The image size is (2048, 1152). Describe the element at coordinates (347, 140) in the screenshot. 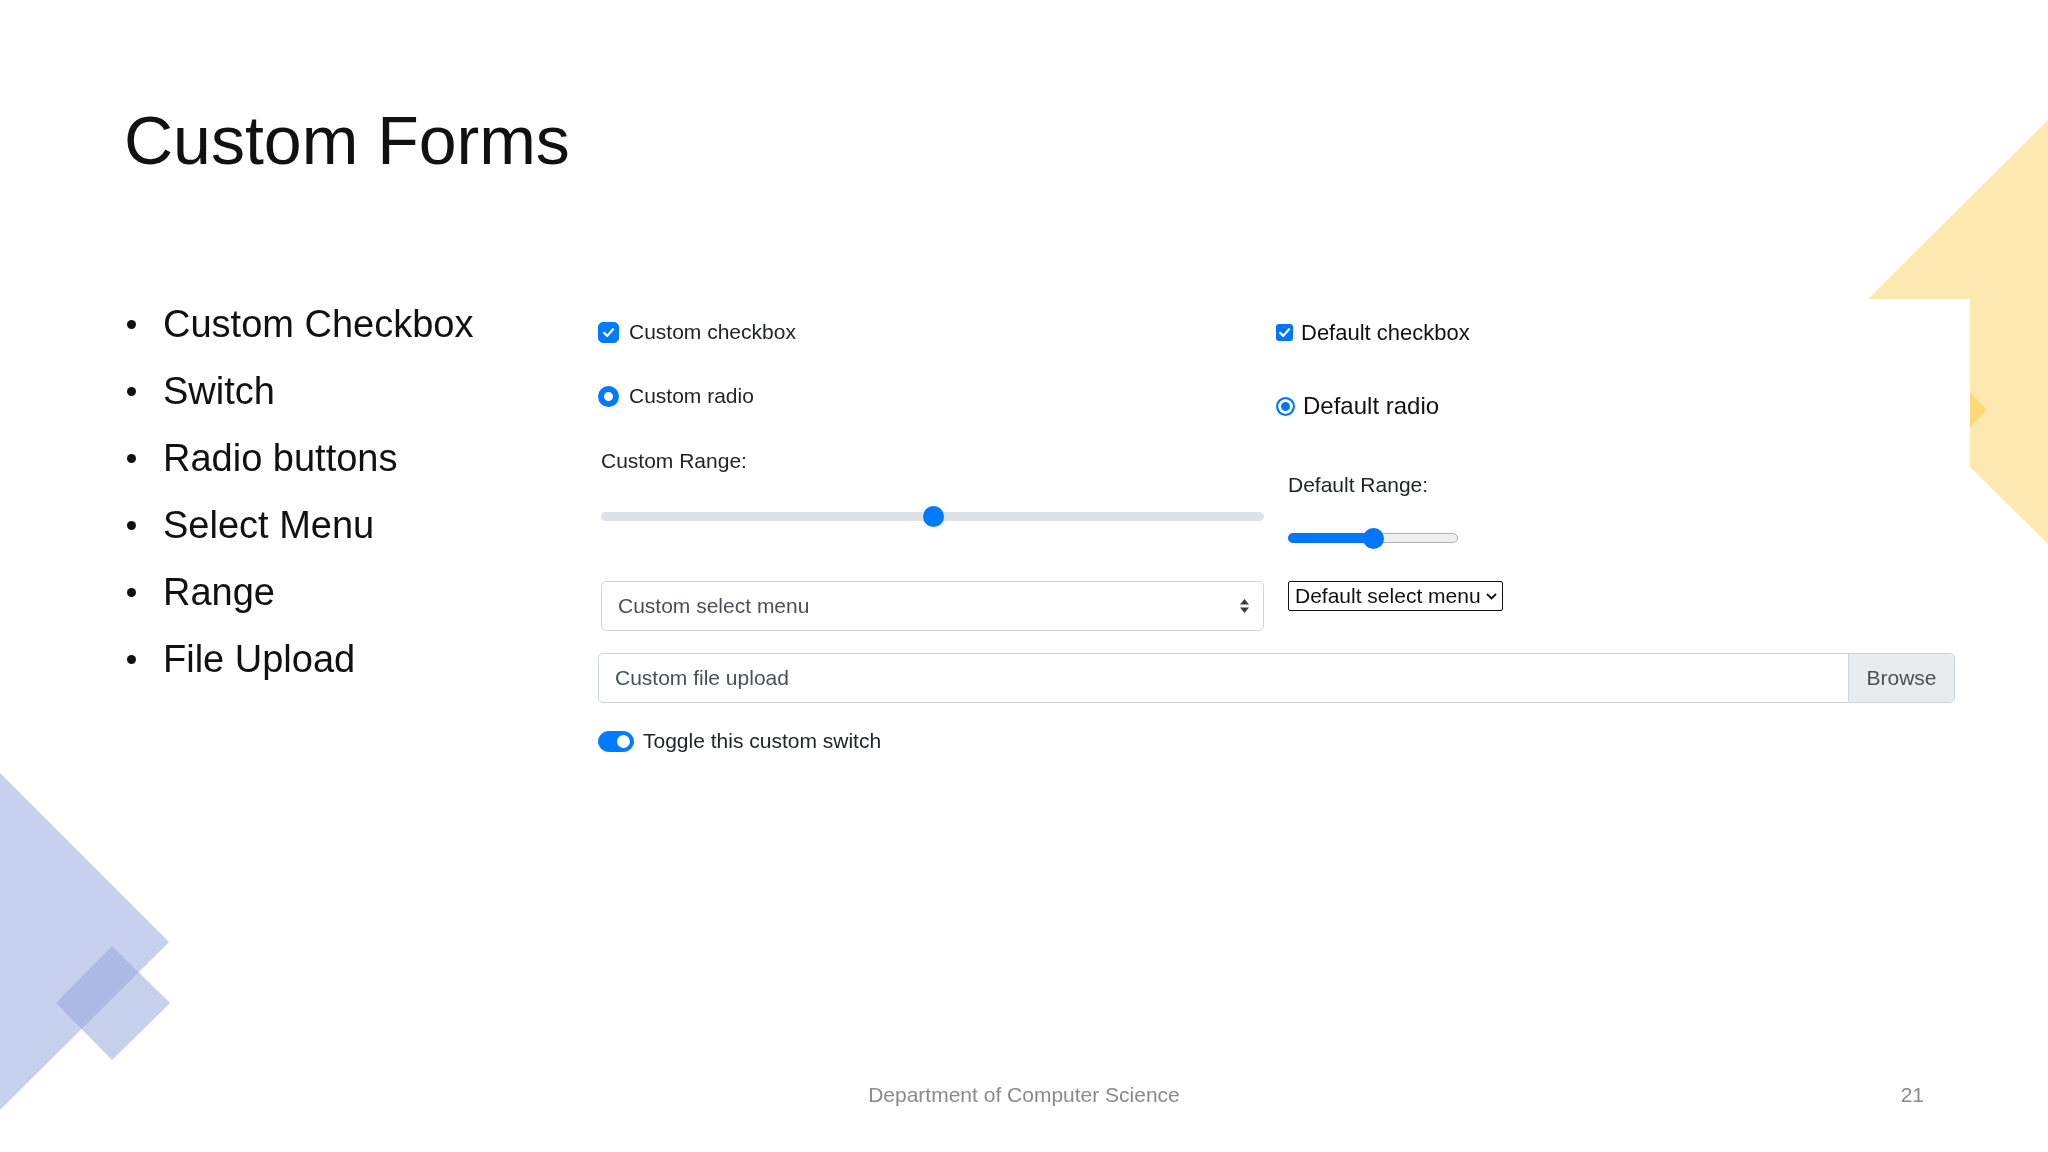

I see `slide-title: Custom Forms` at that location.